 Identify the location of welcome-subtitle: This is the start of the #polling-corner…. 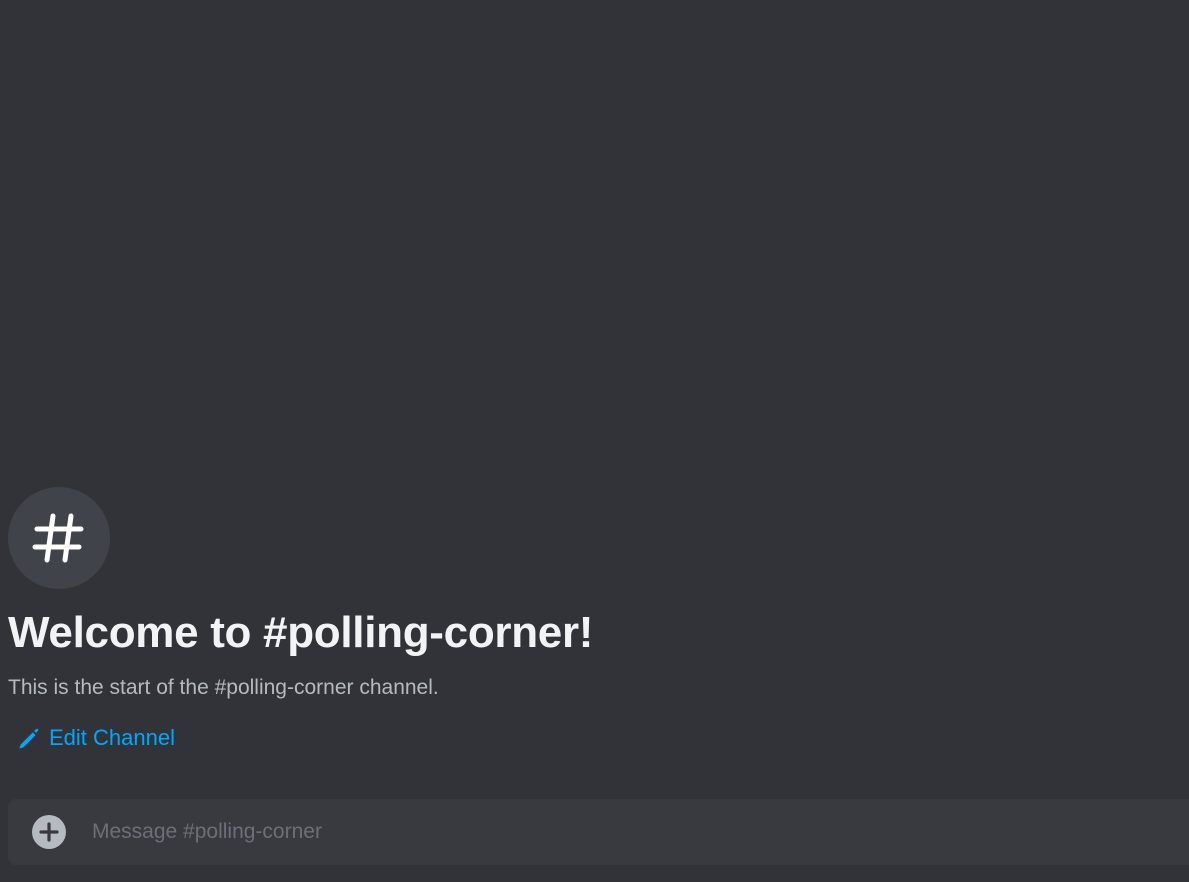
(223, 687).